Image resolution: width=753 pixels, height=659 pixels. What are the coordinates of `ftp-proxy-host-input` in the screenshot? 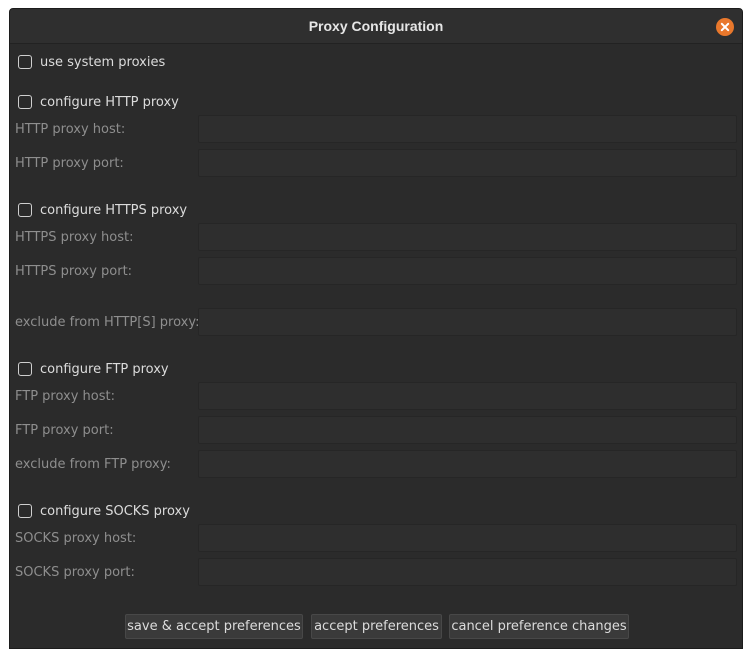 It's located at (467, 396).